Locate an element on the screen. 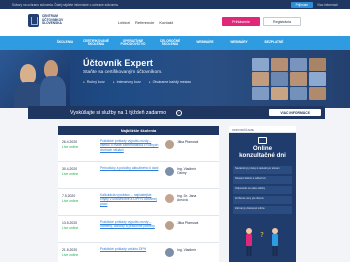 This screenshot has height=262, width=350. login-button: Prihlásenie is located at coordinates (241, 21).